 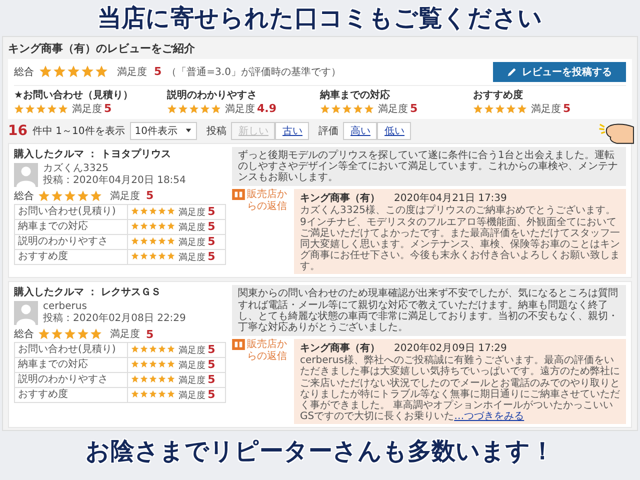 What do you see at coordinates (450, 348) in the screenshot?
I see `reply-date: 2020年02月09日 17:29` at bounding box center [450, 348].